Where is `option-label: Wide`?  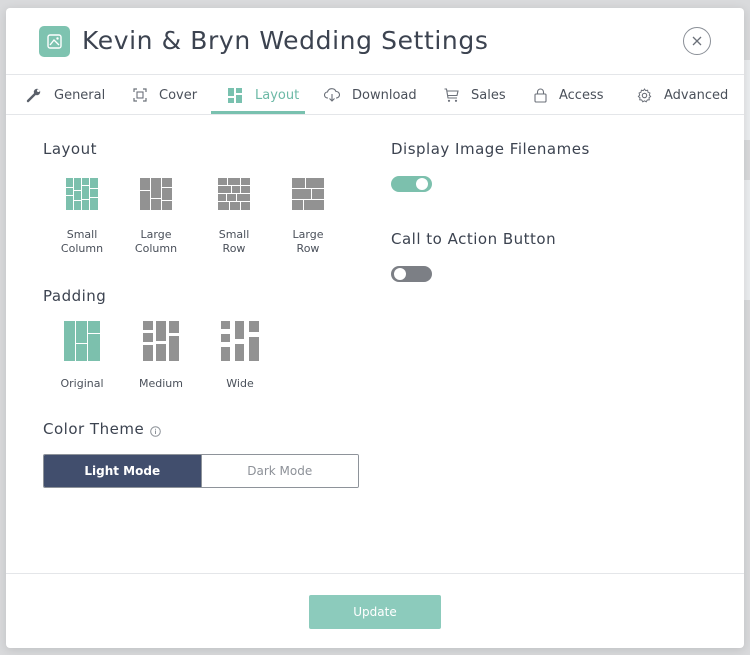
option-label: Wide is located at coordinates (240, 383).